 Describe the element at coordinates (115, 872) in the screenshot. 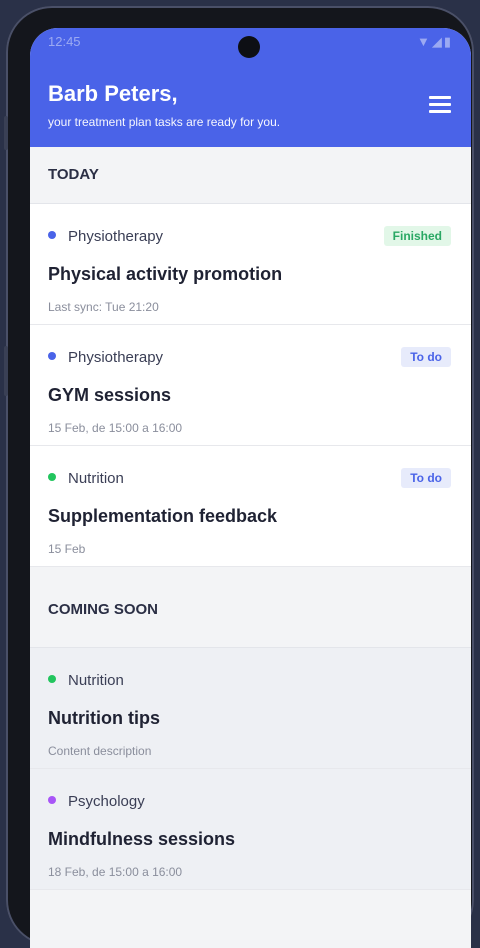

I see `task-meta: 18 Feb, de 15:00 a 16:00` at that location.